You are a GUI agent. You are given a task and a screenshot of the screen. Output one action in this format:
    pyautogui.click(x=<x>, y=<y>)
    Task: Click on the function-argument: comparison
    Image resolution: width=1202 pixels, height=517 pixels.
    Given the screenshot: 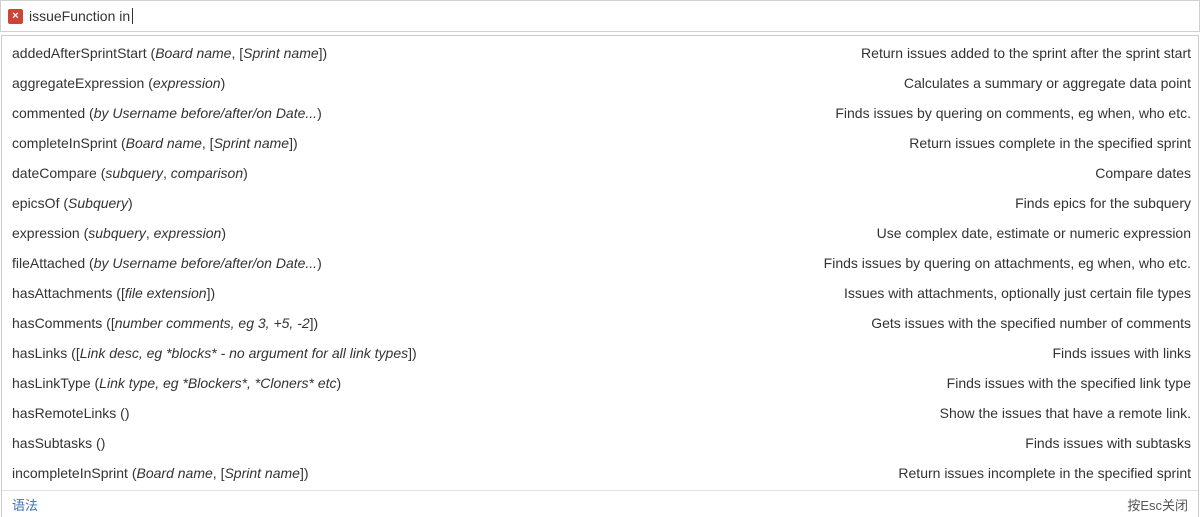 What is the action you would take?
    pyautogui.click(x=207, y=173)
    